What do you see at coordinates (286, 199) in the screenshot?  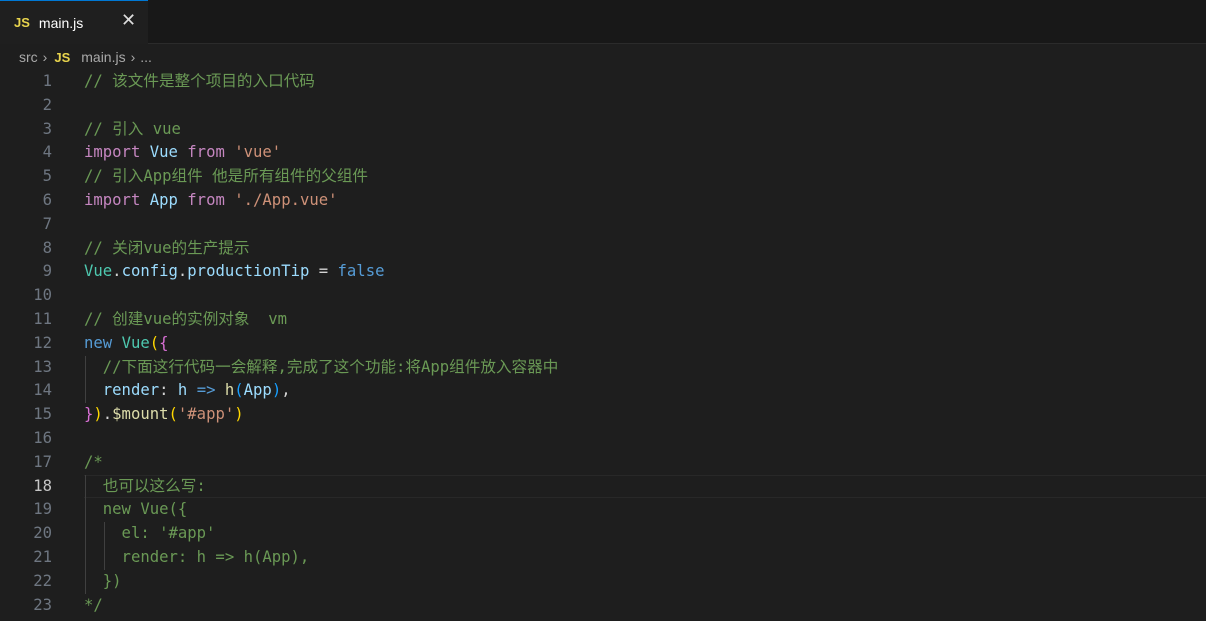 I see `code-token: './App.vue'` at bounding box center [286, 199].